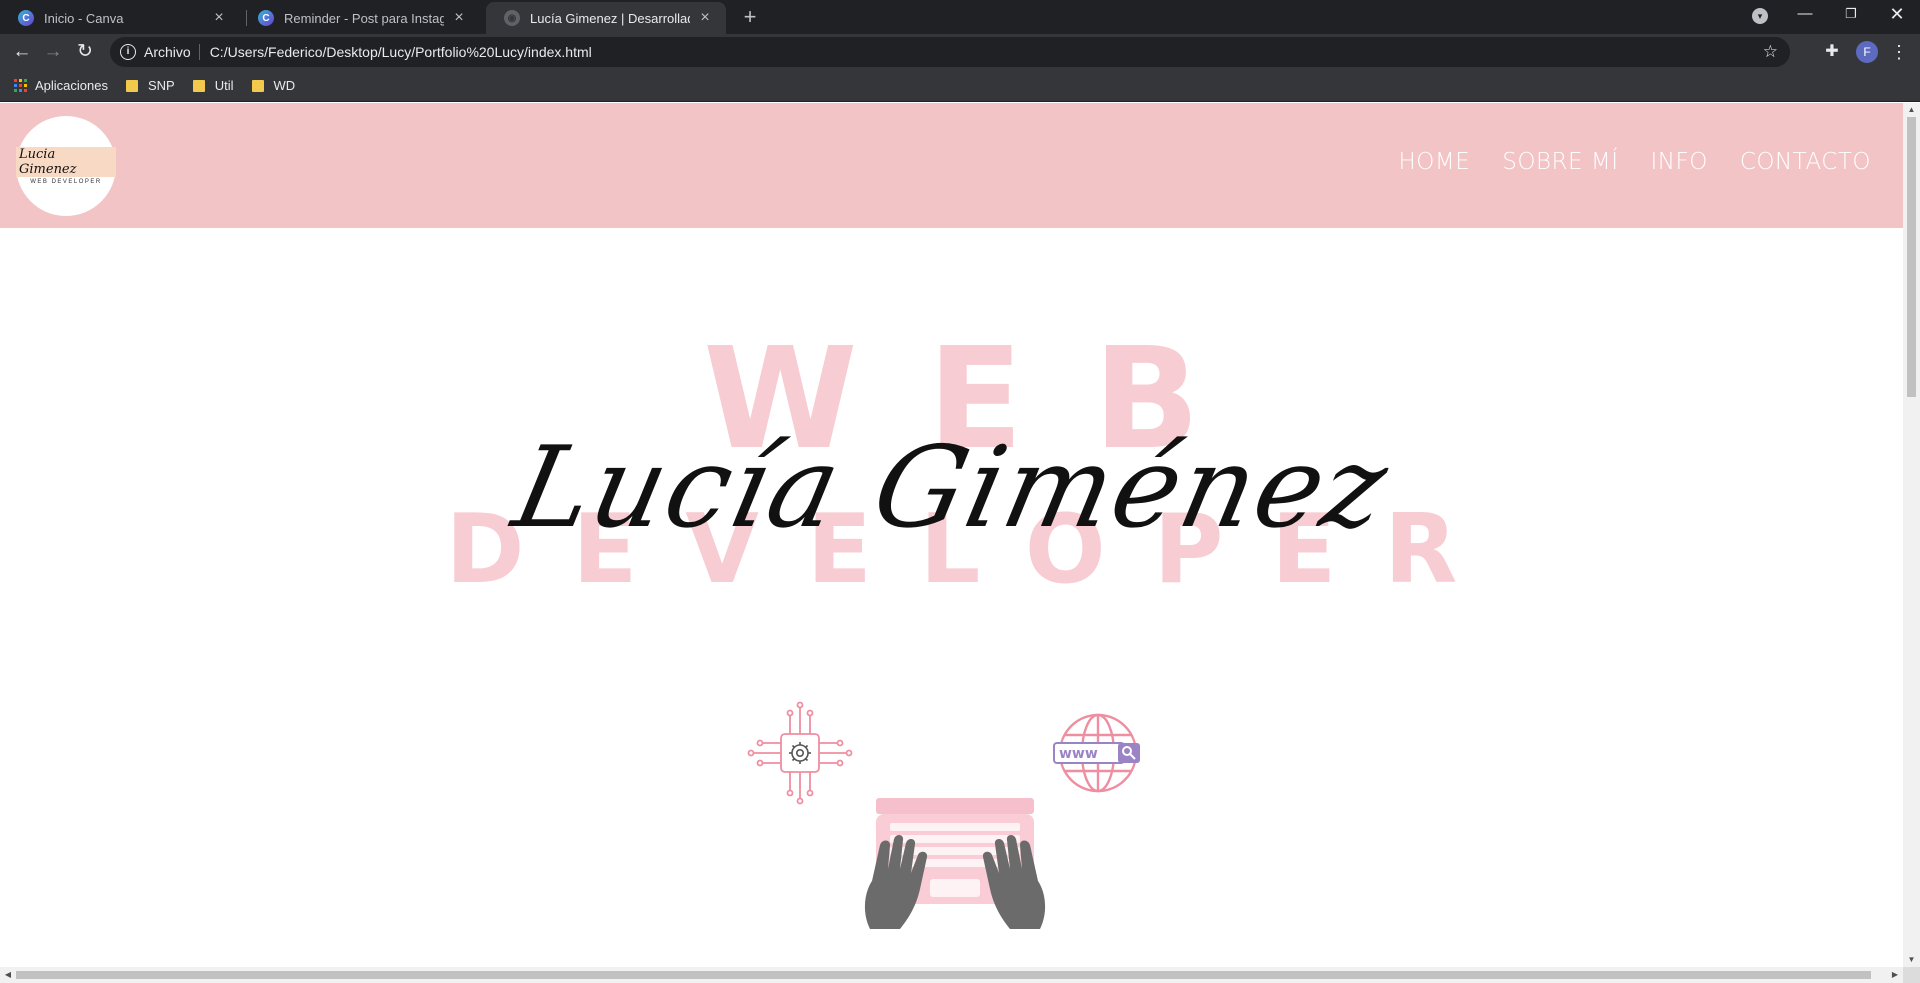  I want to click on bookmark-wd: WD, so click(273, 85).